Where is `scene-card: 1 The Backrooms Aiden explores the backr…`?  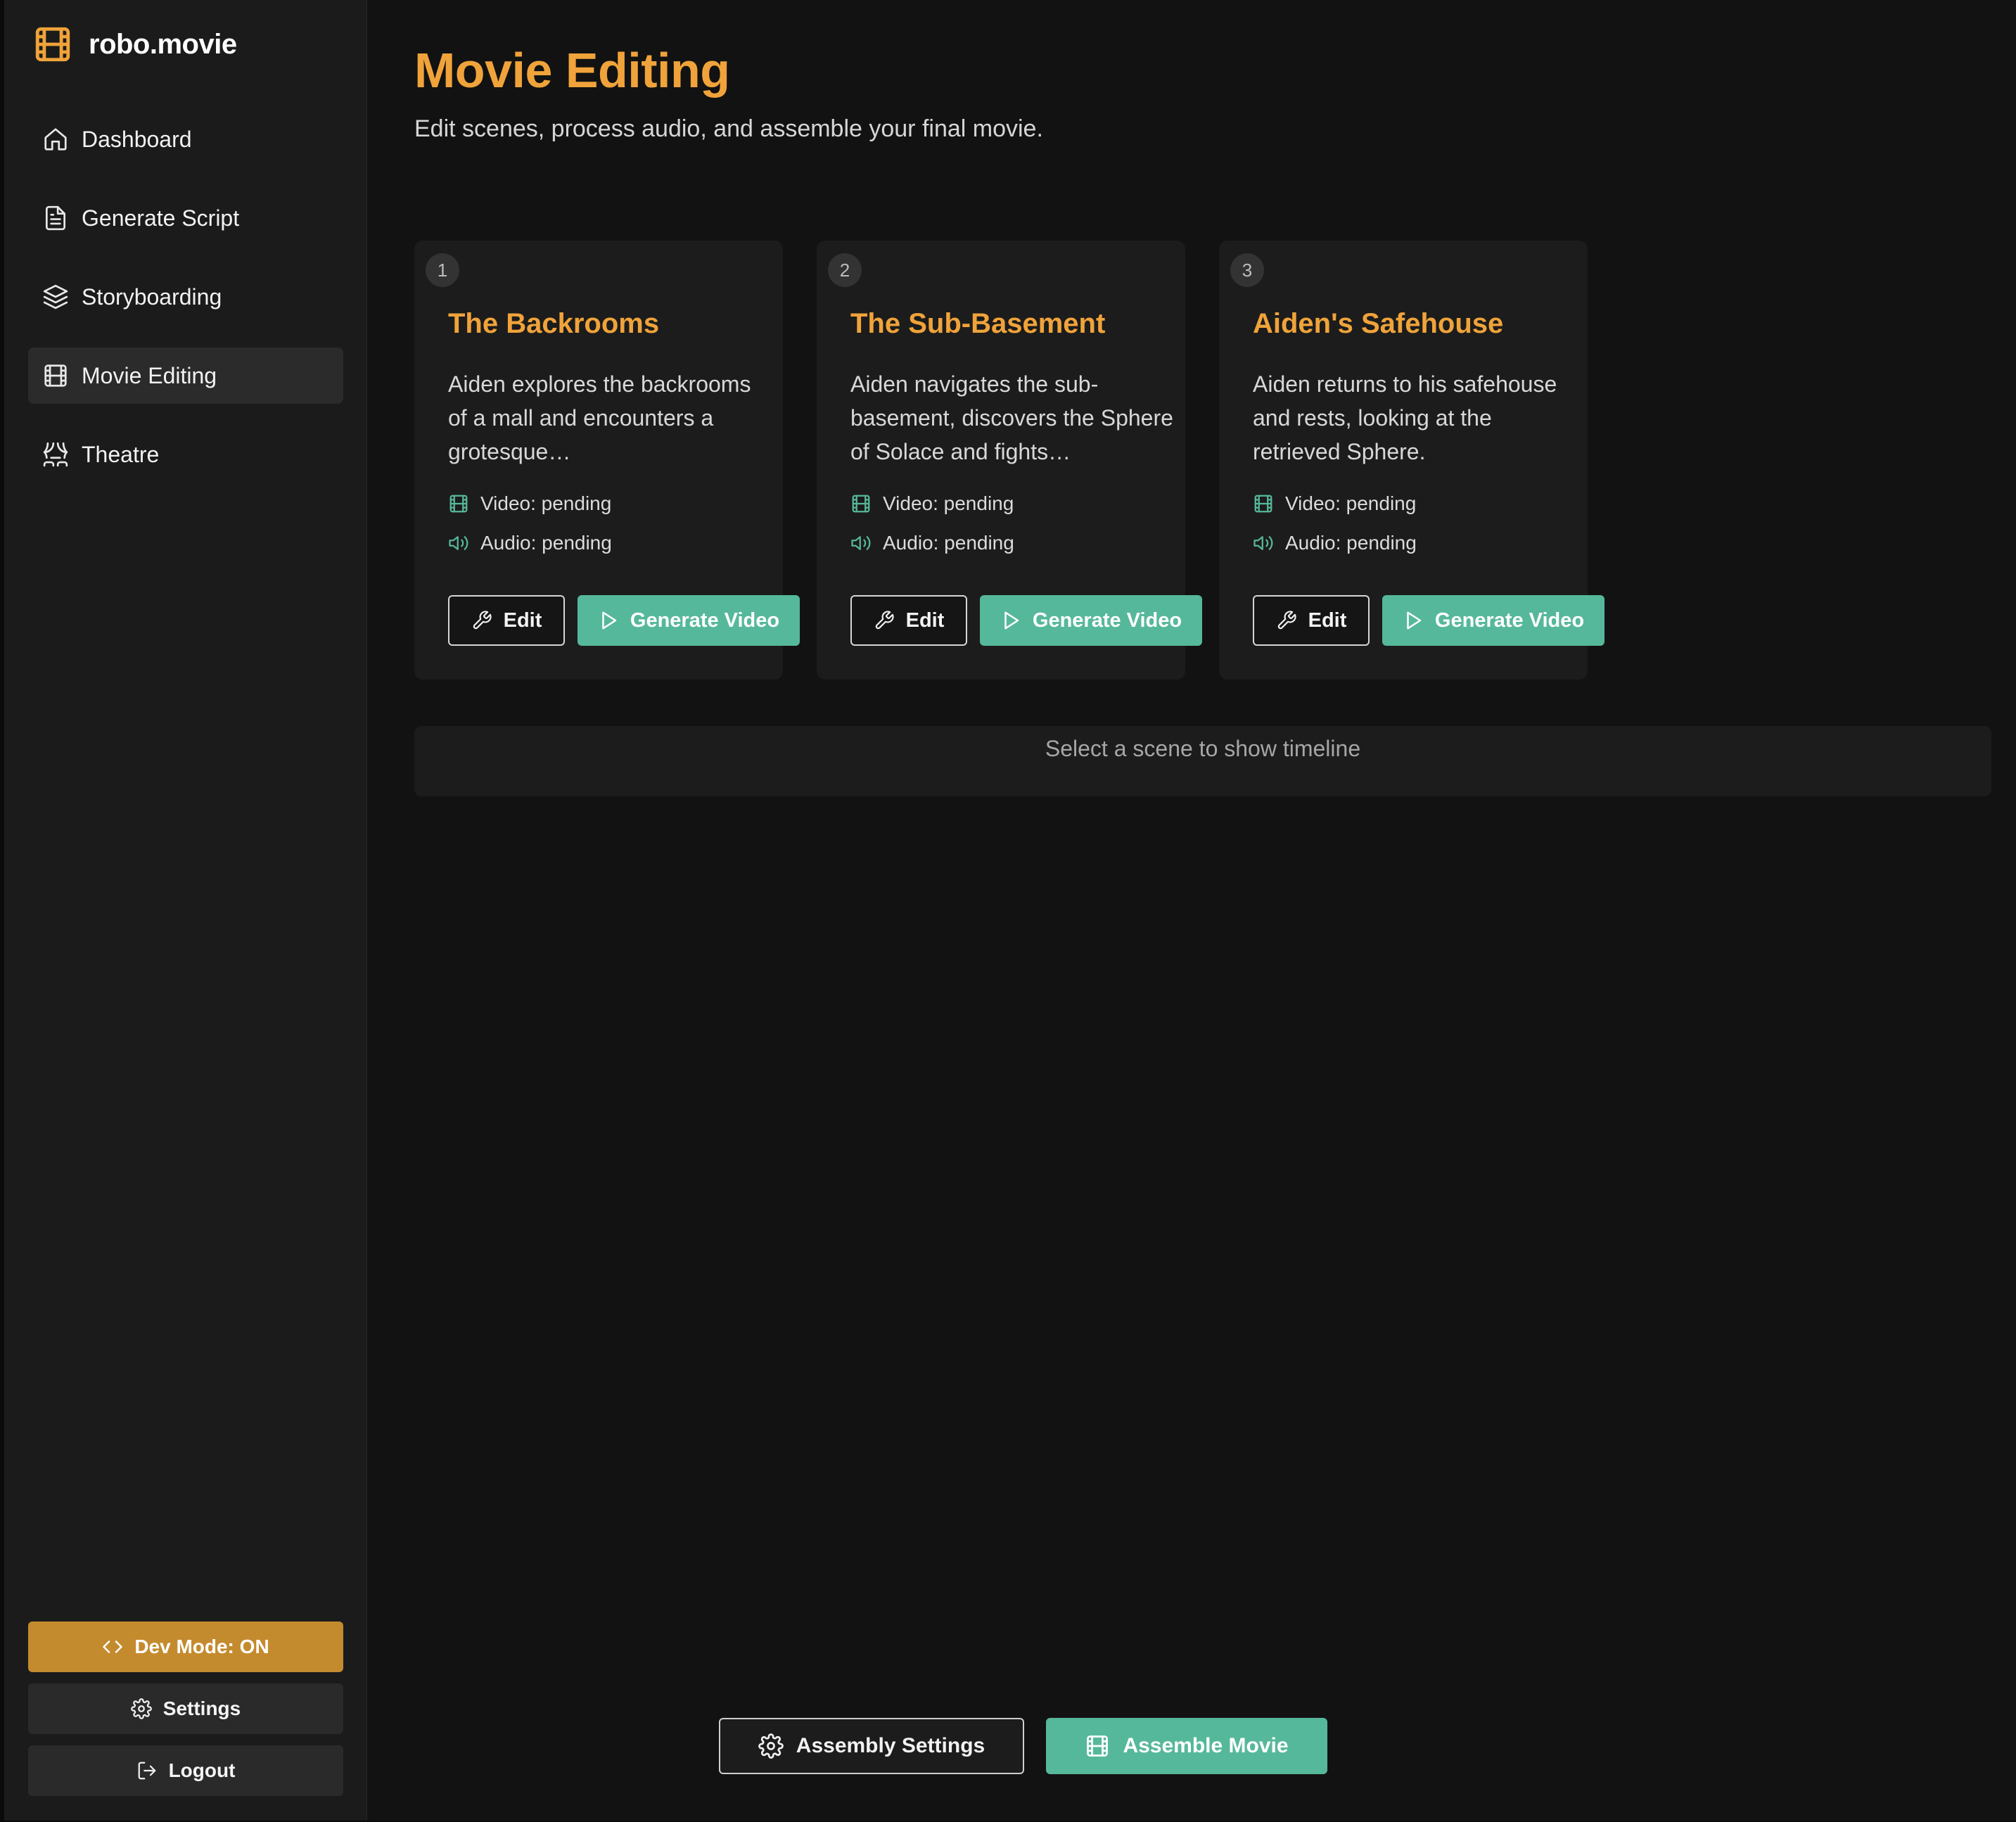
scene-card: 1 The Backrooms Aiden explores the backr… is located at coordinates (607, 461).